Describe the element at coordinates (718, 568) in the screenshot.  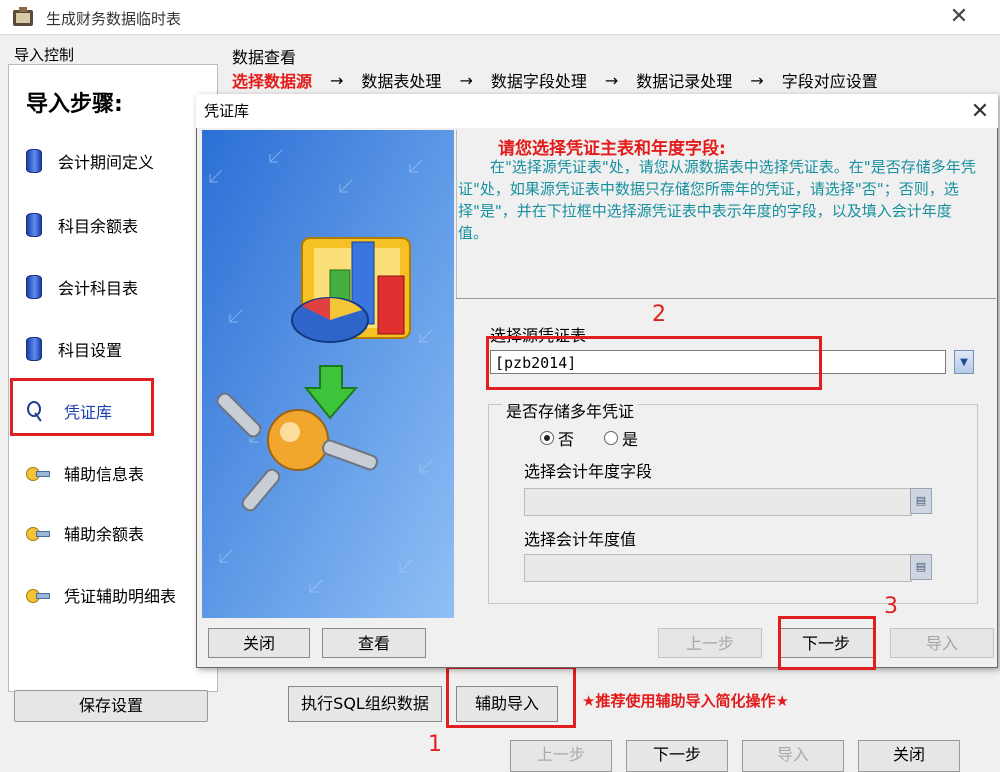
I see `year-value-select` at that location.